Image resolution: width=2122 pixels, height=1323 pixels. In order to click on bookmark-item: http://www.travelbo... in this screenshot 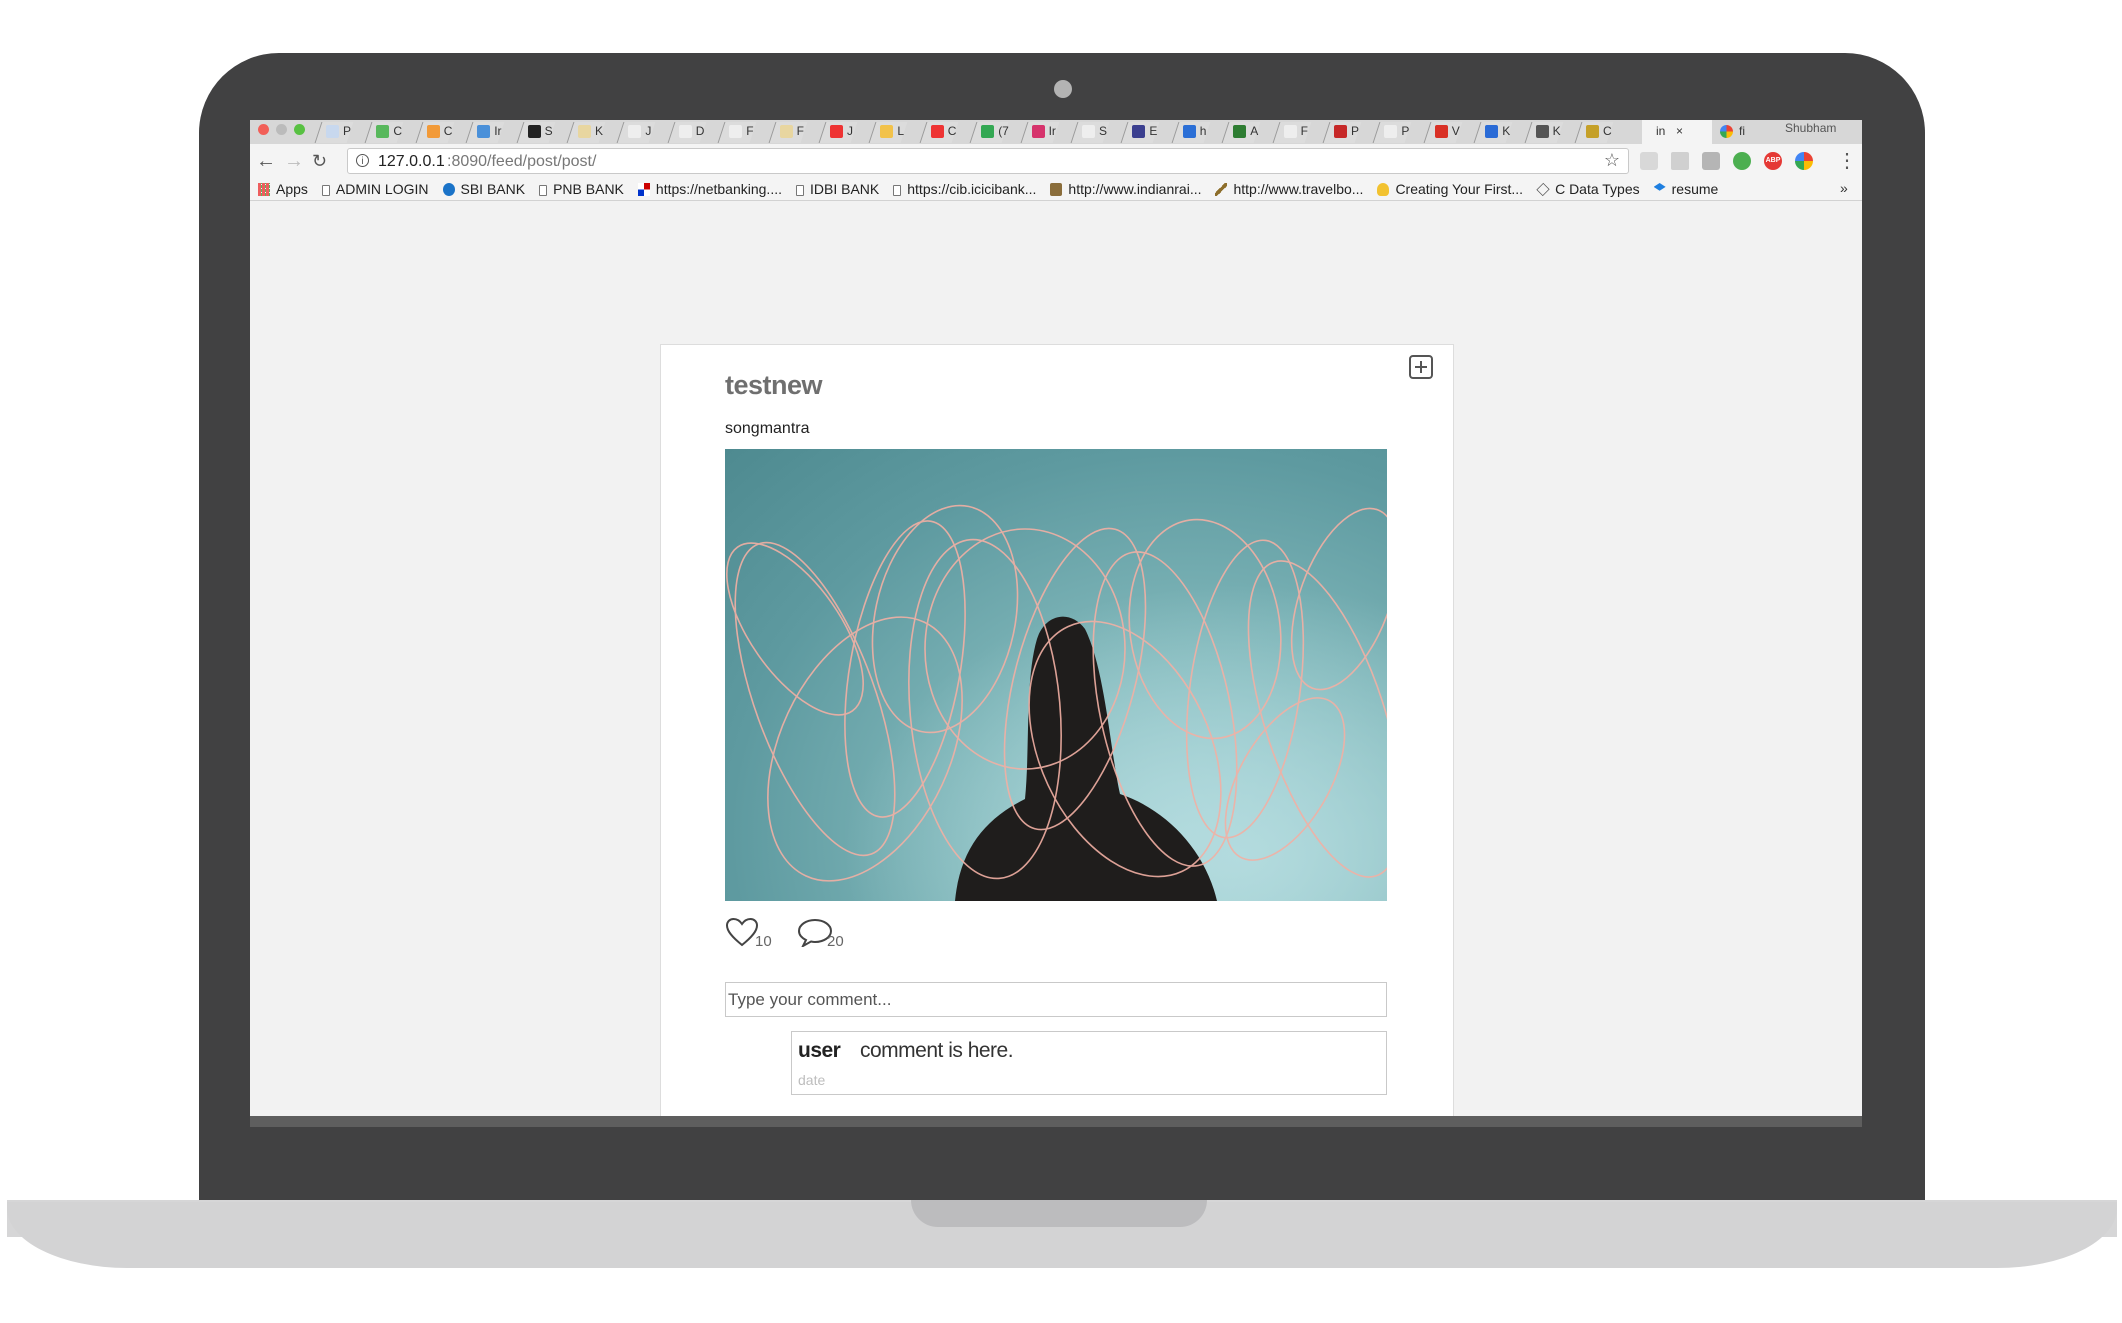, I will do `click(1289, 189)`.